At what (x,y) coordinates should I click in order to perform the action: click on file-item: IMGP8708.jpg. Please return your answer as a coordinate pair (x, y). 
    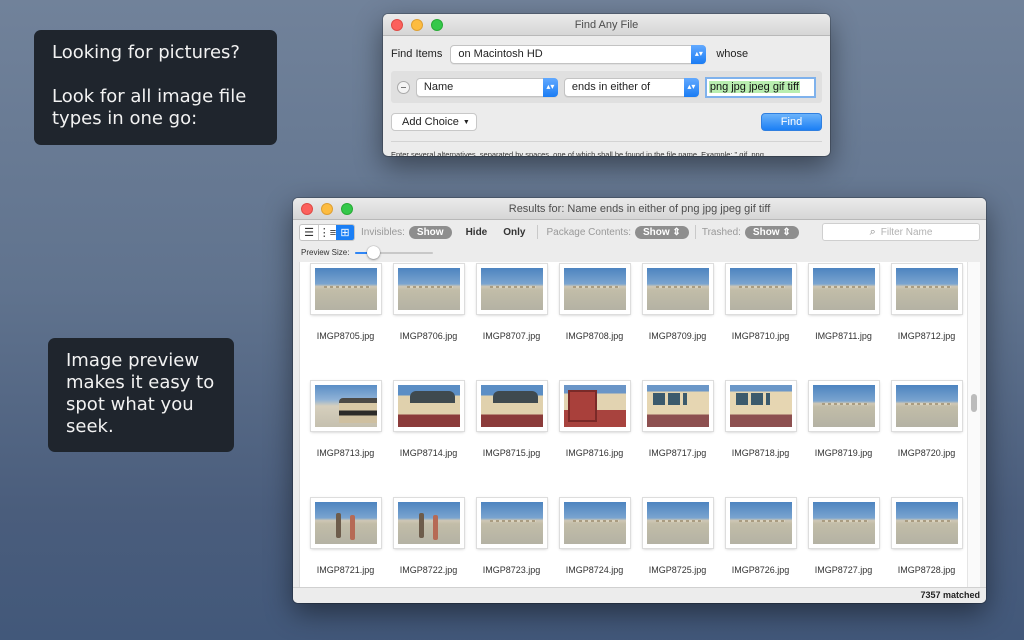
    Looking at the image, I should click on (594, 317).